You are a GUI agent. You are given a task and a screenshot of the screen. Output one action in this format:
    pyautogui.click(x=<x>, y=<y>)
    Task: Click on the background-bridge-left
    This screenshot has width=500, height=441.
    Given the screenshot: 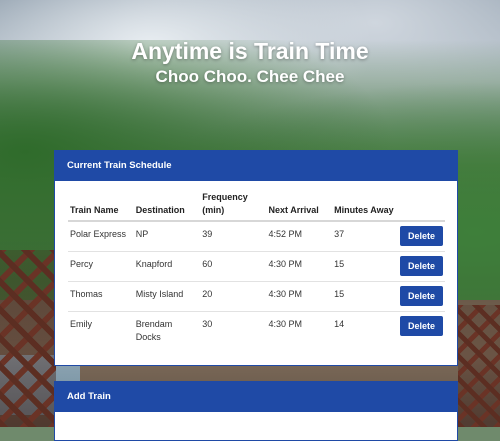 What is the action you would take?
    pyautogui.click(x=28, y=338)
    